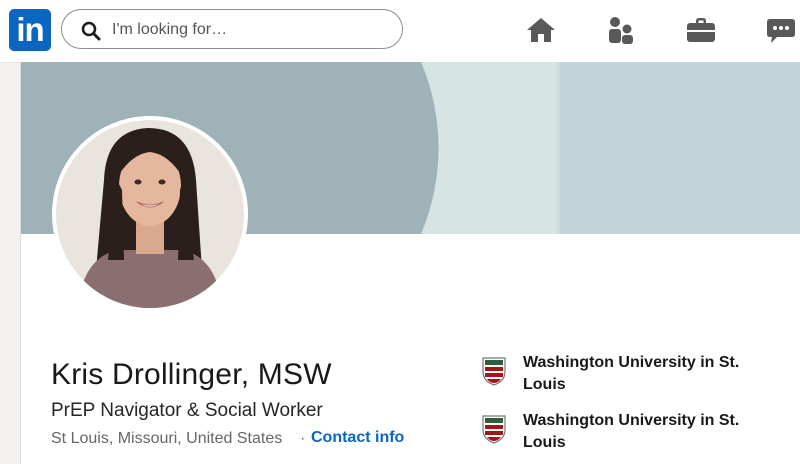 This screenshot has width=800, height=464. I want to click on search-bar, so click(232, 29).